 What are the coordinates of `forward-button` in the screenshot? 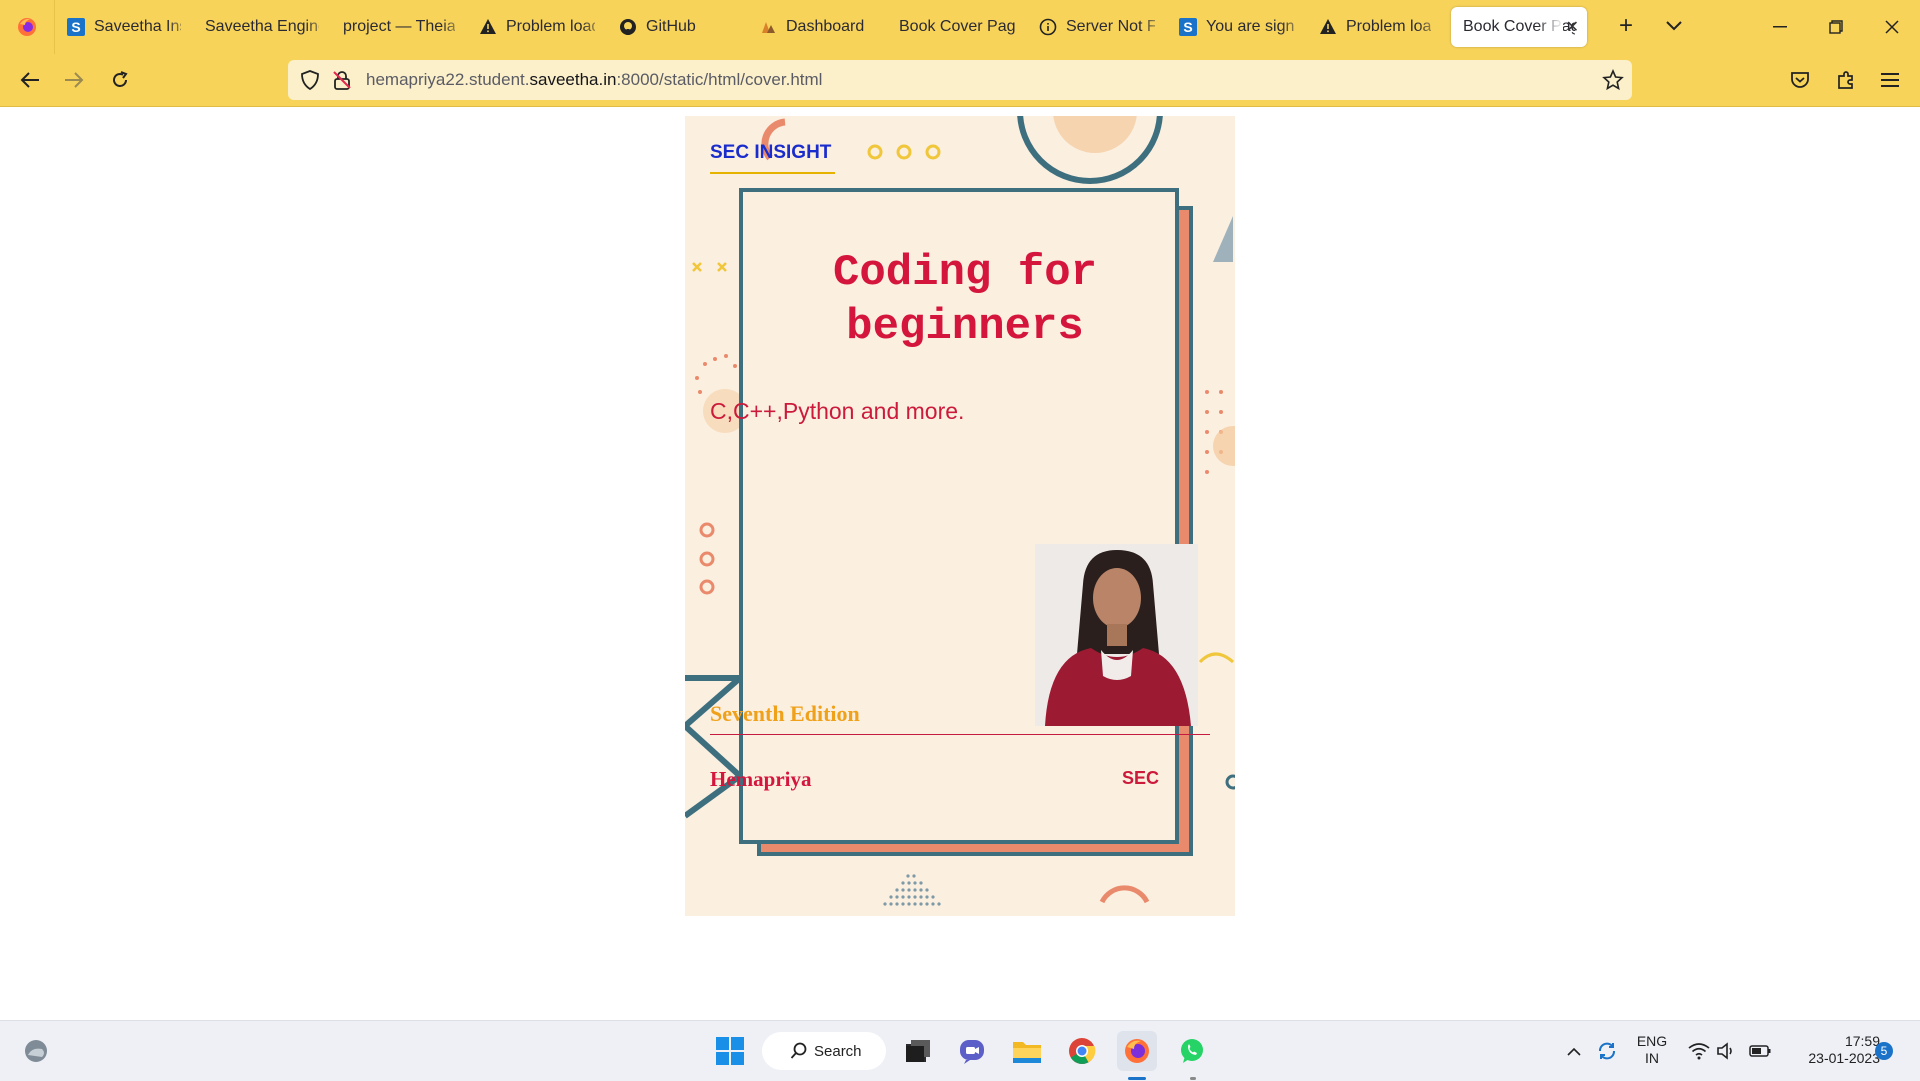 It's located at (74, 80).